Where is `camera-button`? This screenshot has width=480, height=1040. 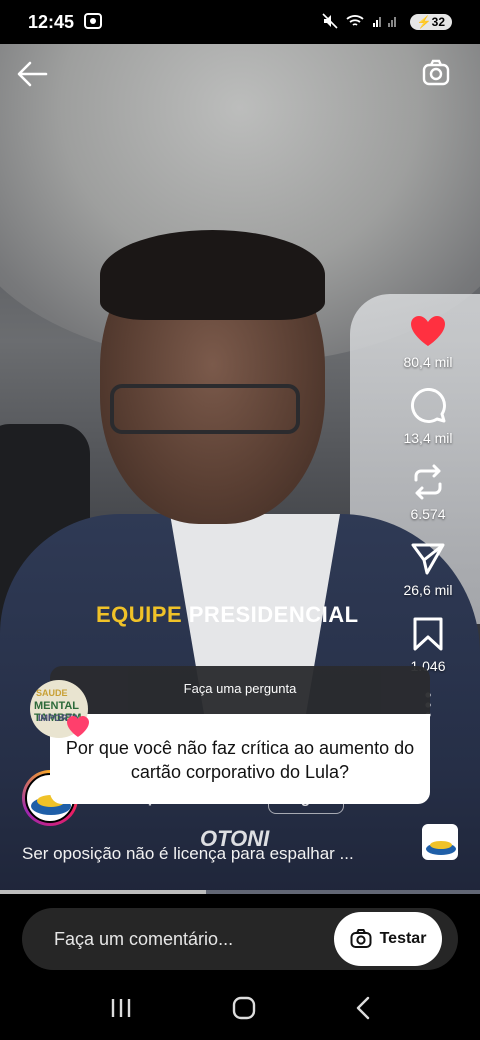
camera-button is located at coordinates (437, 73).